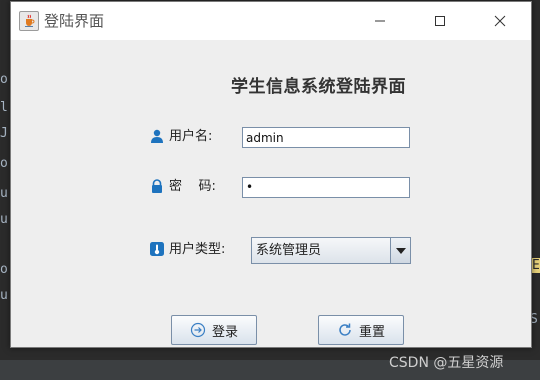 The width and height of the screenshot is (540, 380). What do you see at coordinates (4, 133) in the screenshot?
I see `background-code-fragment: J` at bounding box center [4, 133].